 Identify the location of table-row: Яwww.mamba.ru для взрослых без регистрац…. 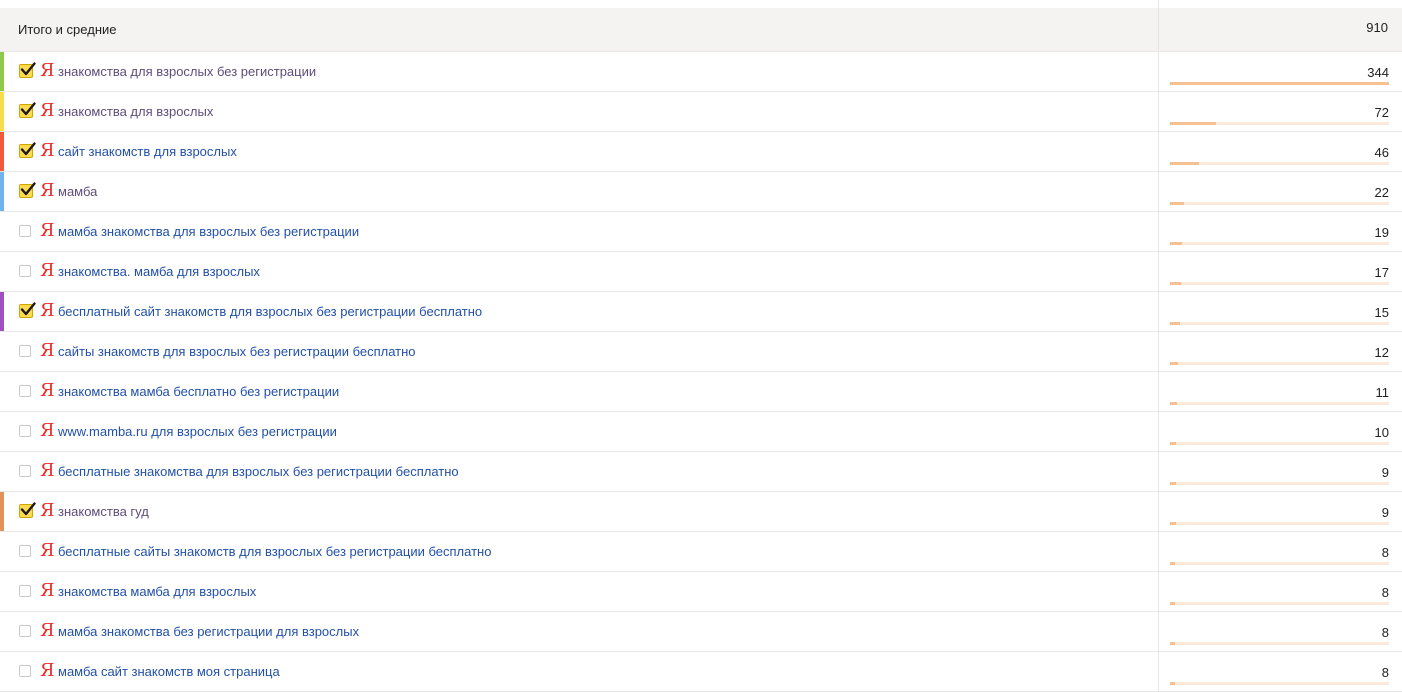
(701, 432).